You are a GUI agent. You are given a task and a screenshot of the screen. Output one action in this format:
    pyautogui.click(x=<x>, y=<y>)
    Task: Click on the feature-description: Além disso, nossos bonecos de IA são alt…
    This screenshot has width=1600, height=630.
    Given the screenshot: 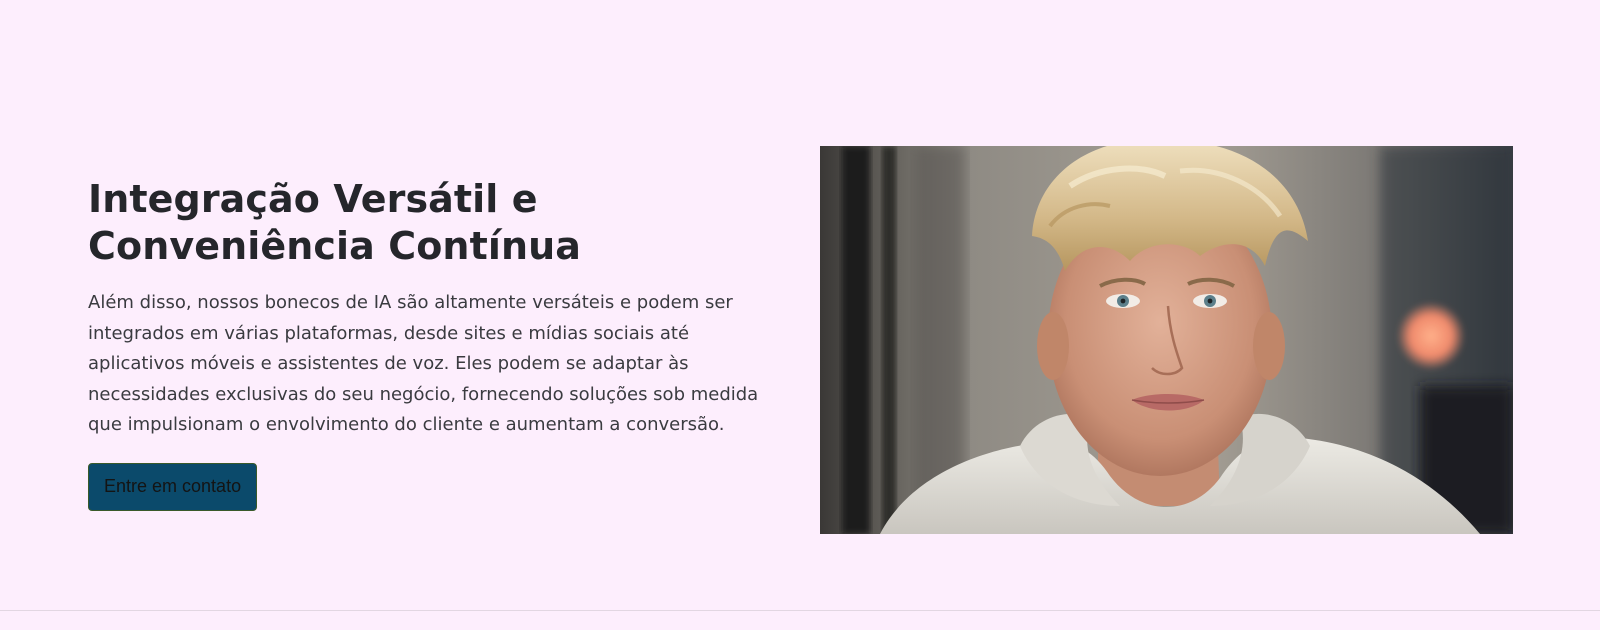 What is the action you would take?
    pyautogui.click(x=423, y=364)
    